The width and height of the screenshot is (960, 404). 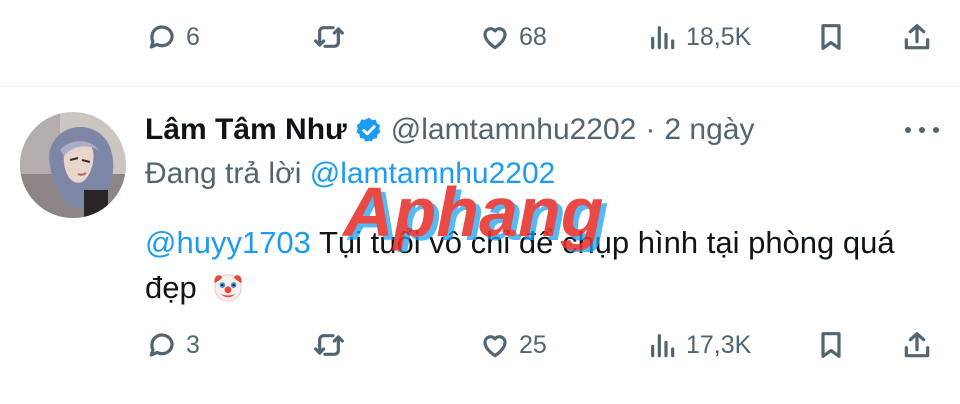 I want to click on like-button: 25, so click(x=513, y=345).